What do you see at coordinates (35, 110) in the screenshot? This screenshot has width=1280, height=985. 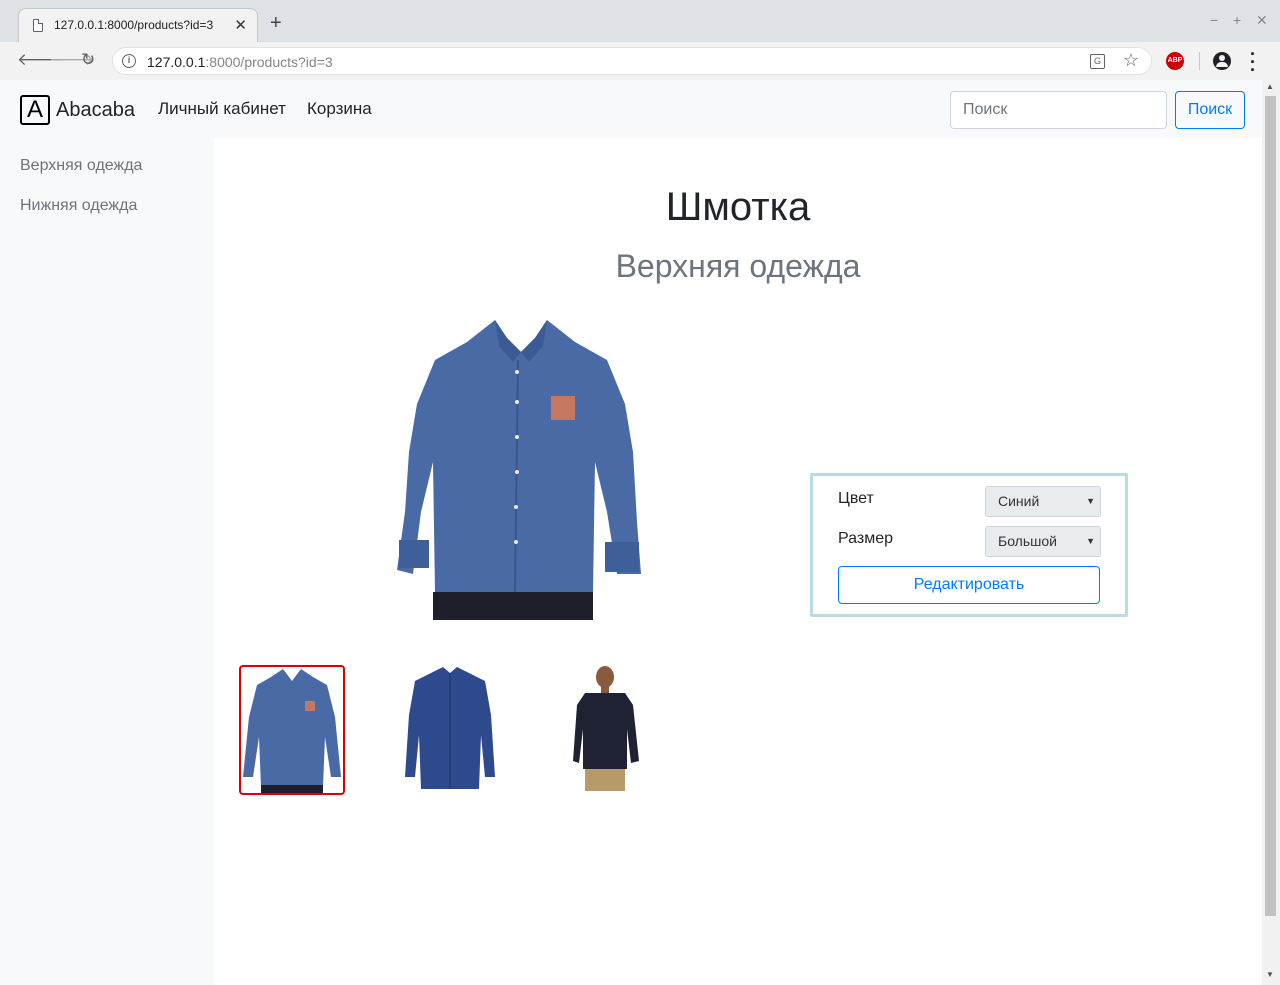 I see `brand-logo: A` at bounding box center [35, 110].